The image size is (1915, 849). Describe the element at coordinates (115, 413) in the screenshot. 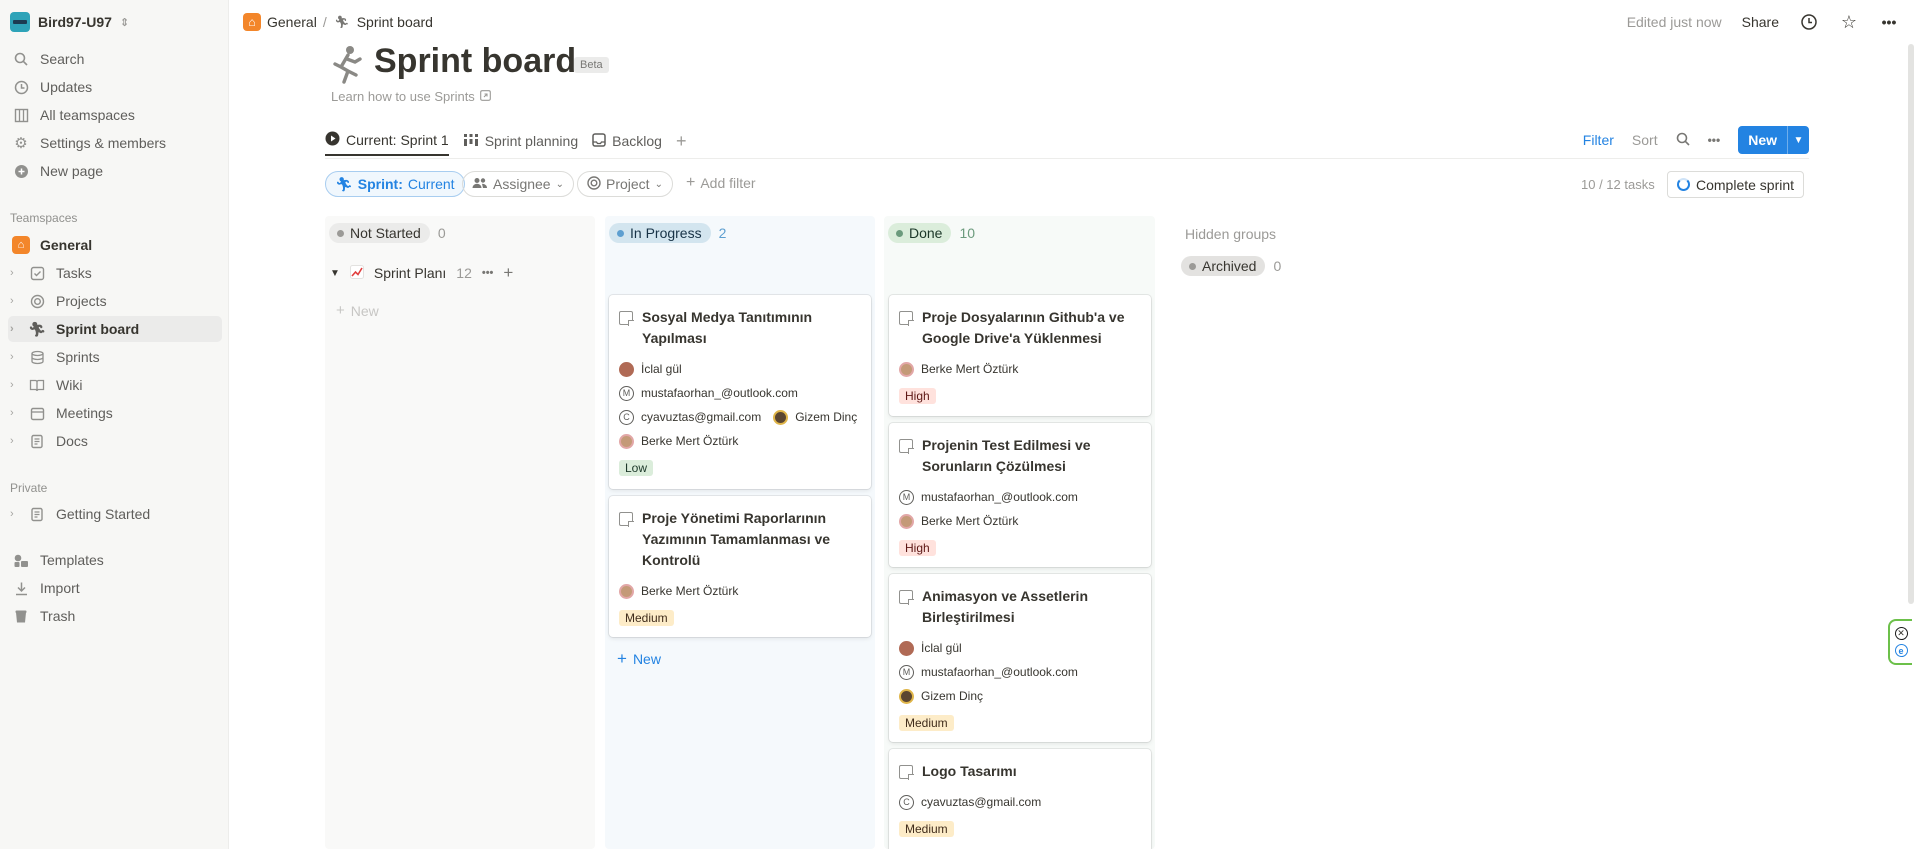

I see `sidebar-item-meetings: › Meetings` at that location.